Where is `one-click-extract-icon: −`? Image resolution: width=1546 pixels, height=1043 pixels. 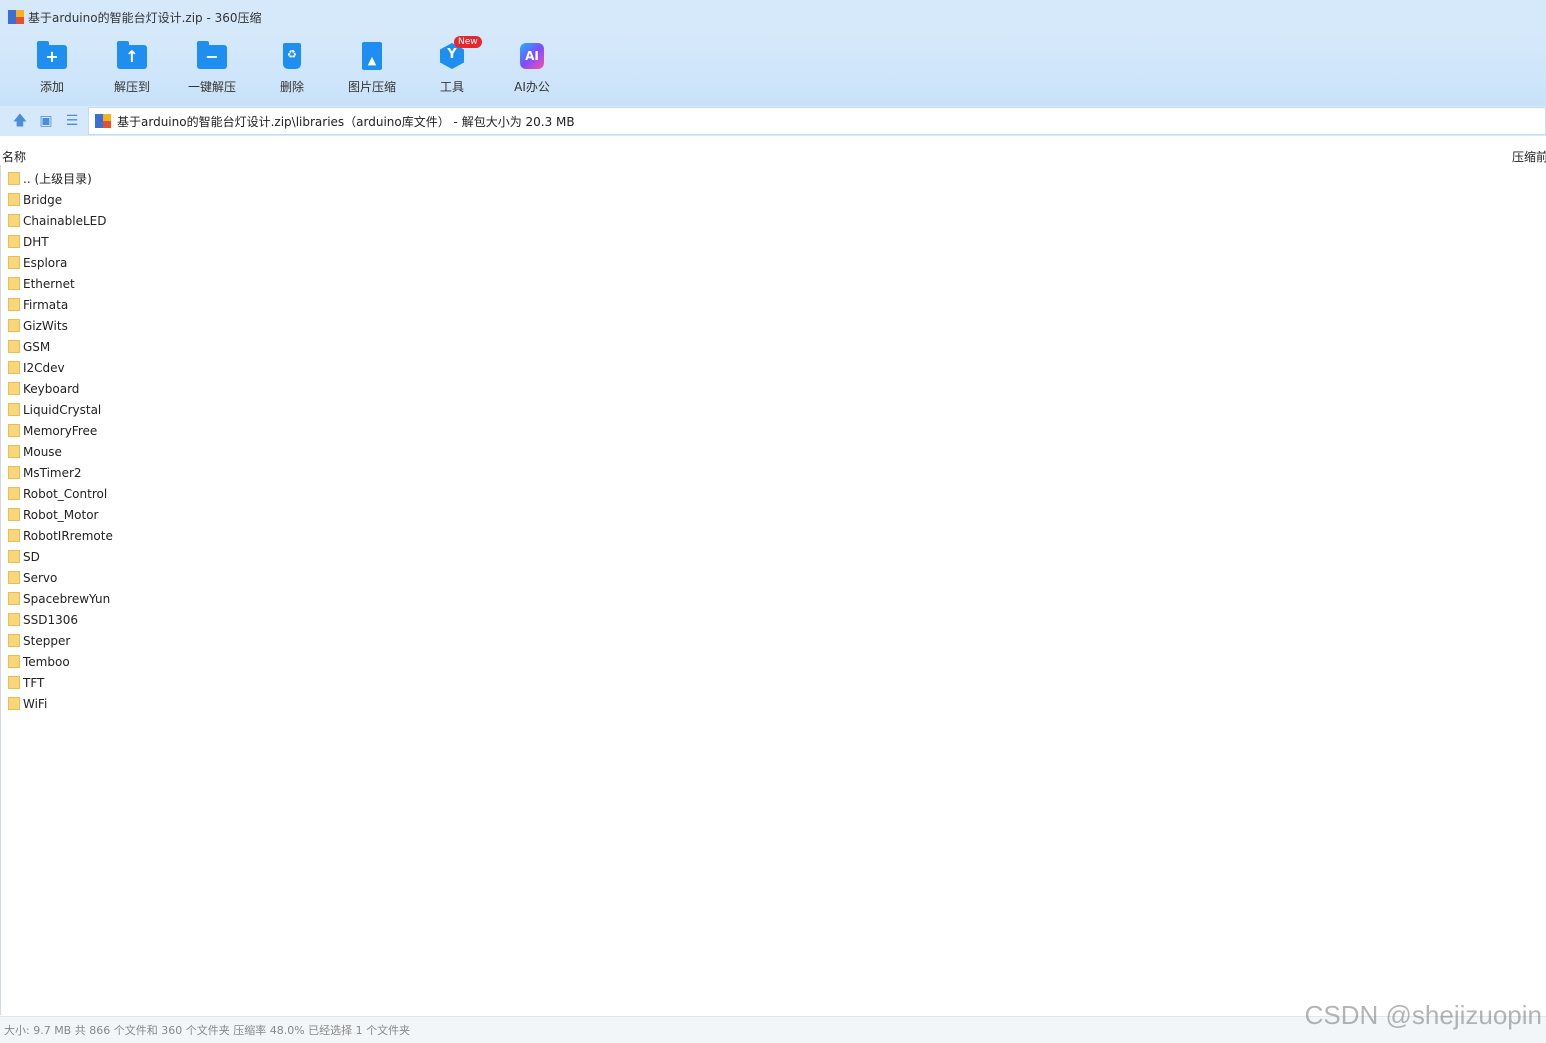
one-click-extract-icon: − is located at coordinates (212, 55).